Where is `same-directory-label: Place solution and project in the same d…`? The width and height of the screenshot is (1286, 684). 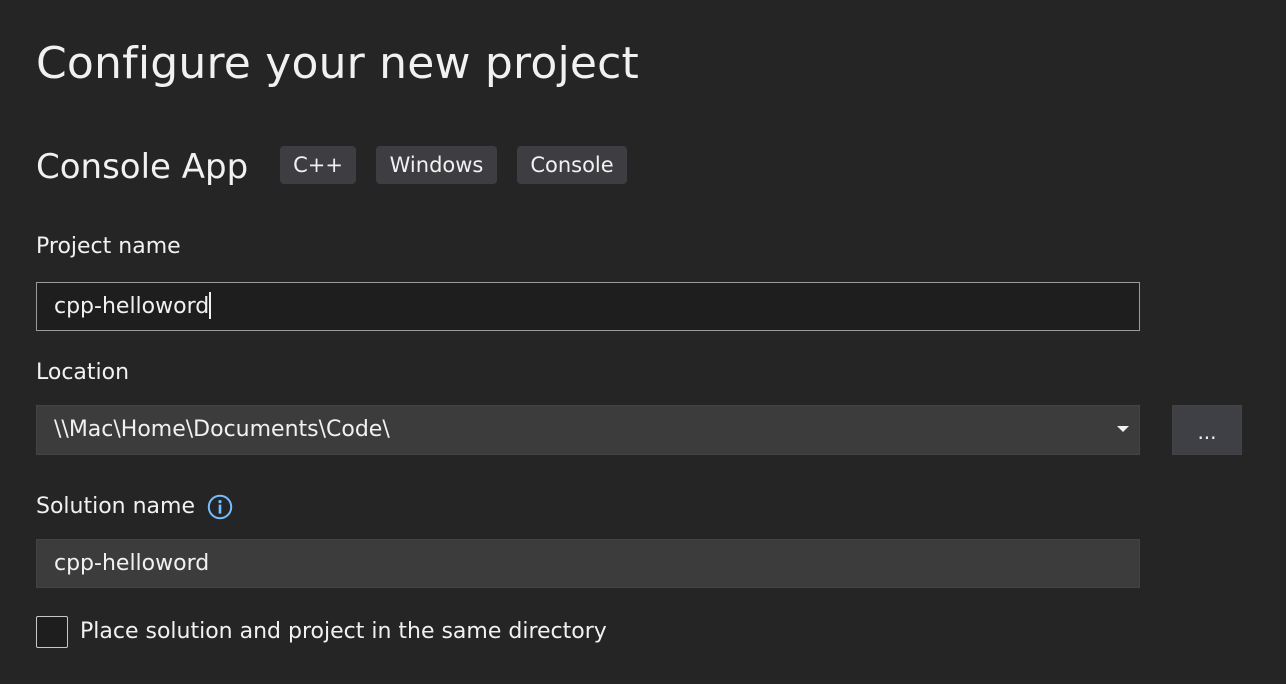
same-directory-label: Place solution and project in the same d… is located at coordinates (343, 632).